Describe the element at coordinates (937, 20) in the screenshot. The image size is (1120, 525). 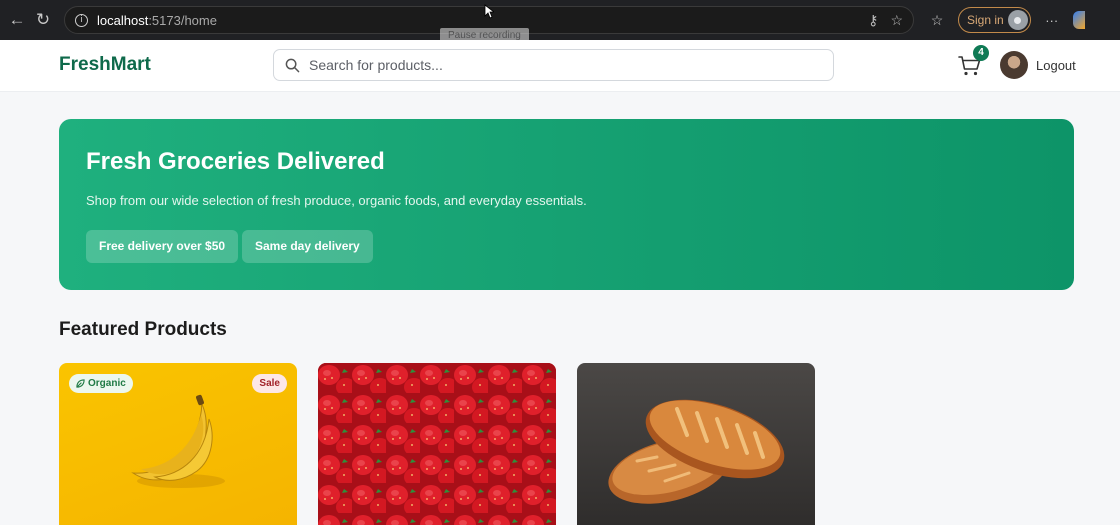
I see `favorites-icon: ☆` at that location.